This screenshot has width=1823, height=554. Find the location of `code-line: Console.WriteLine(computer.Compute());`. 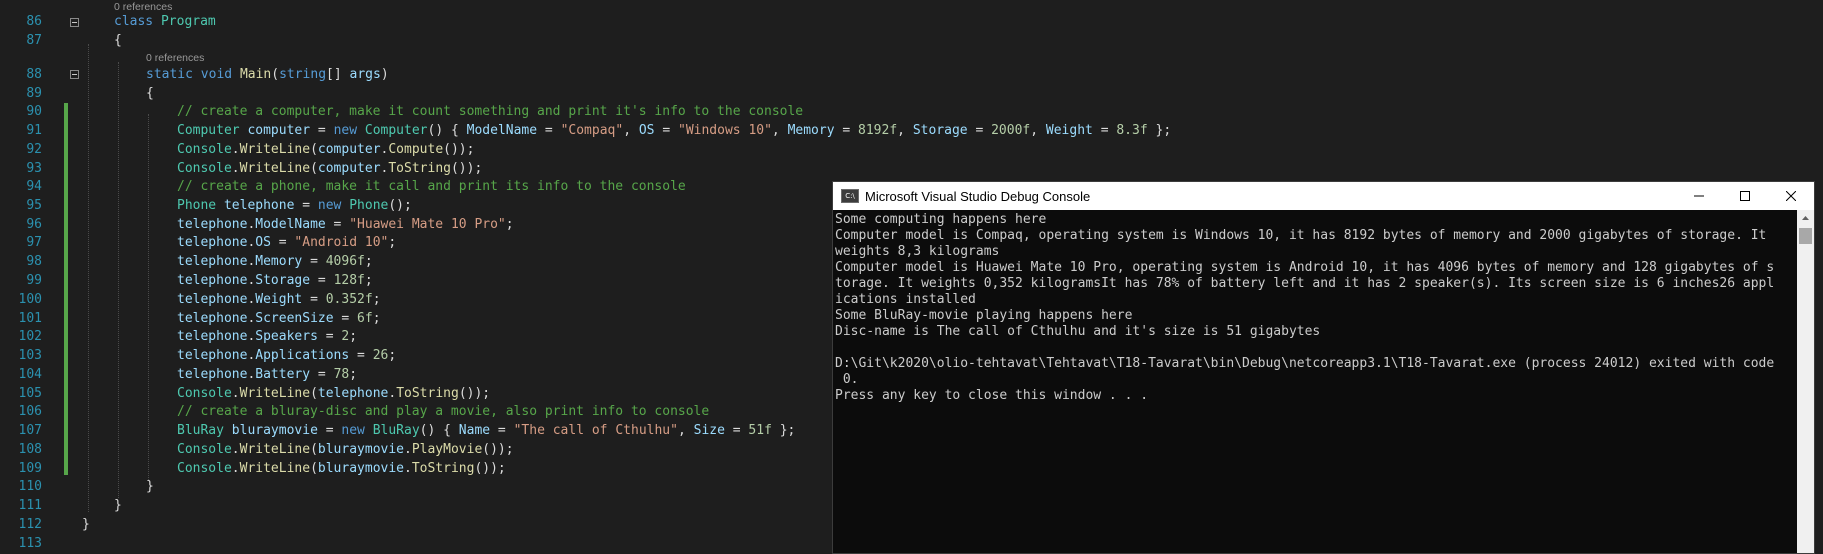

code-line: Console.WriteLine(computer.Compute()); is located at coordinates (325, 150).